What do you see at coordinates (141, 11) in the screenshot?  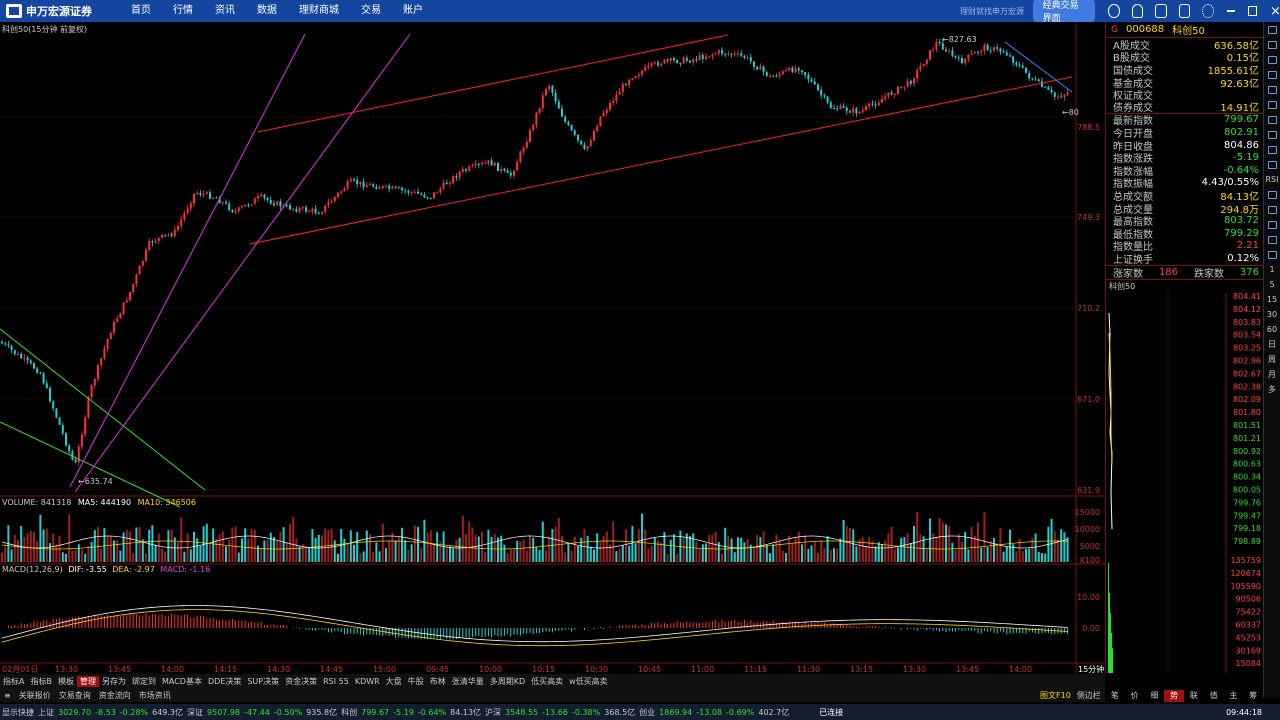 I see `menu-item-0: 首页` at bounding box center [141, 11].